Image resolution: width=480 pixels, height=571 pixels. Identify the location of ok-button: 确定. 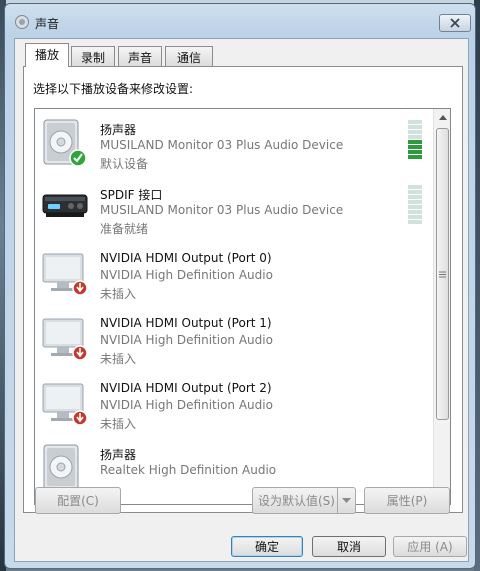
(267, 546).